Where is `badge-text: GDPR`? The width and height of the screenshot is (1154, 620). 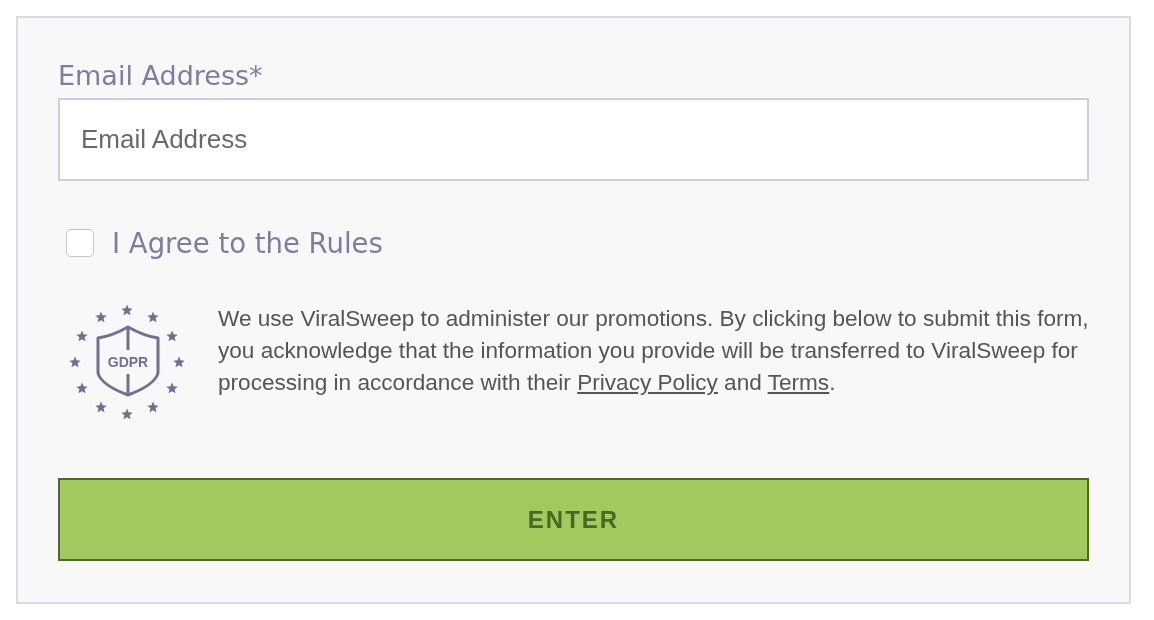 badge-text: GDPR is located at coordinates (128, 362).